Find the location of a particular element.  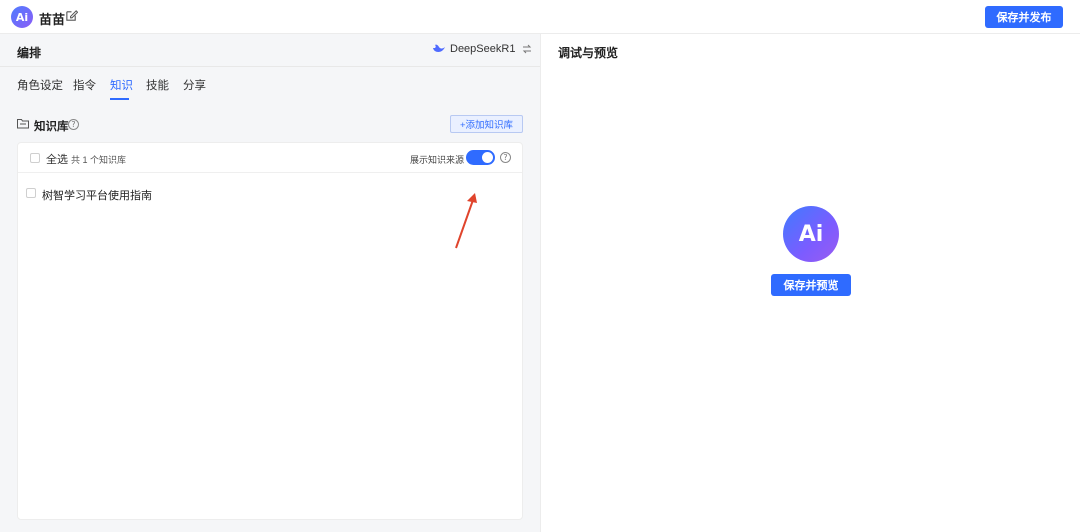

app-logo-text: Ai is located at coordinates (22, 17).